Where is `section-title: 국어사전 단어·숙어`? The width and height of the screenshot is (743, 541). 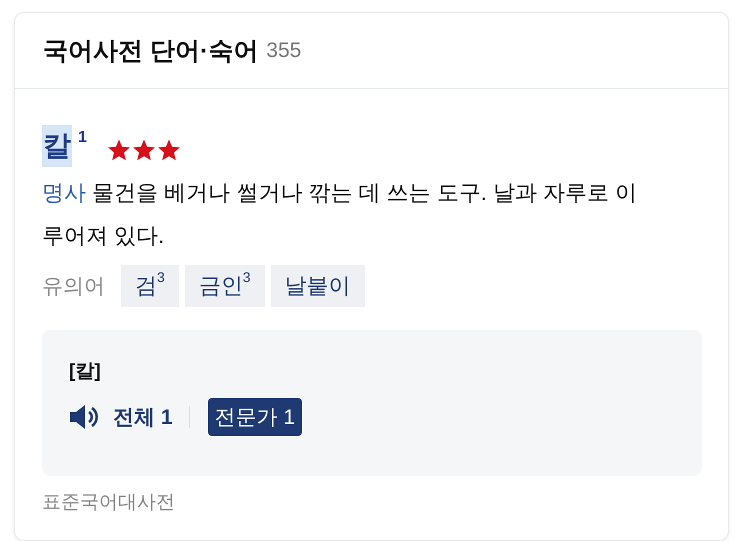 section-title: 국어사전 단어·숙어 is located at coordinates (150, 51).